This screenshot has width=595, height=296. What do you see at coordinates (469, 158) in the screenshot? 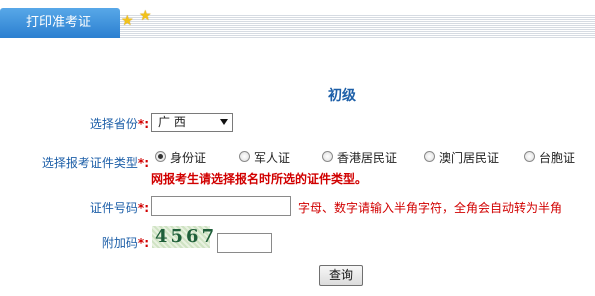
I see `radio-label: 澳门居民证` at bounding box center [469, 158].